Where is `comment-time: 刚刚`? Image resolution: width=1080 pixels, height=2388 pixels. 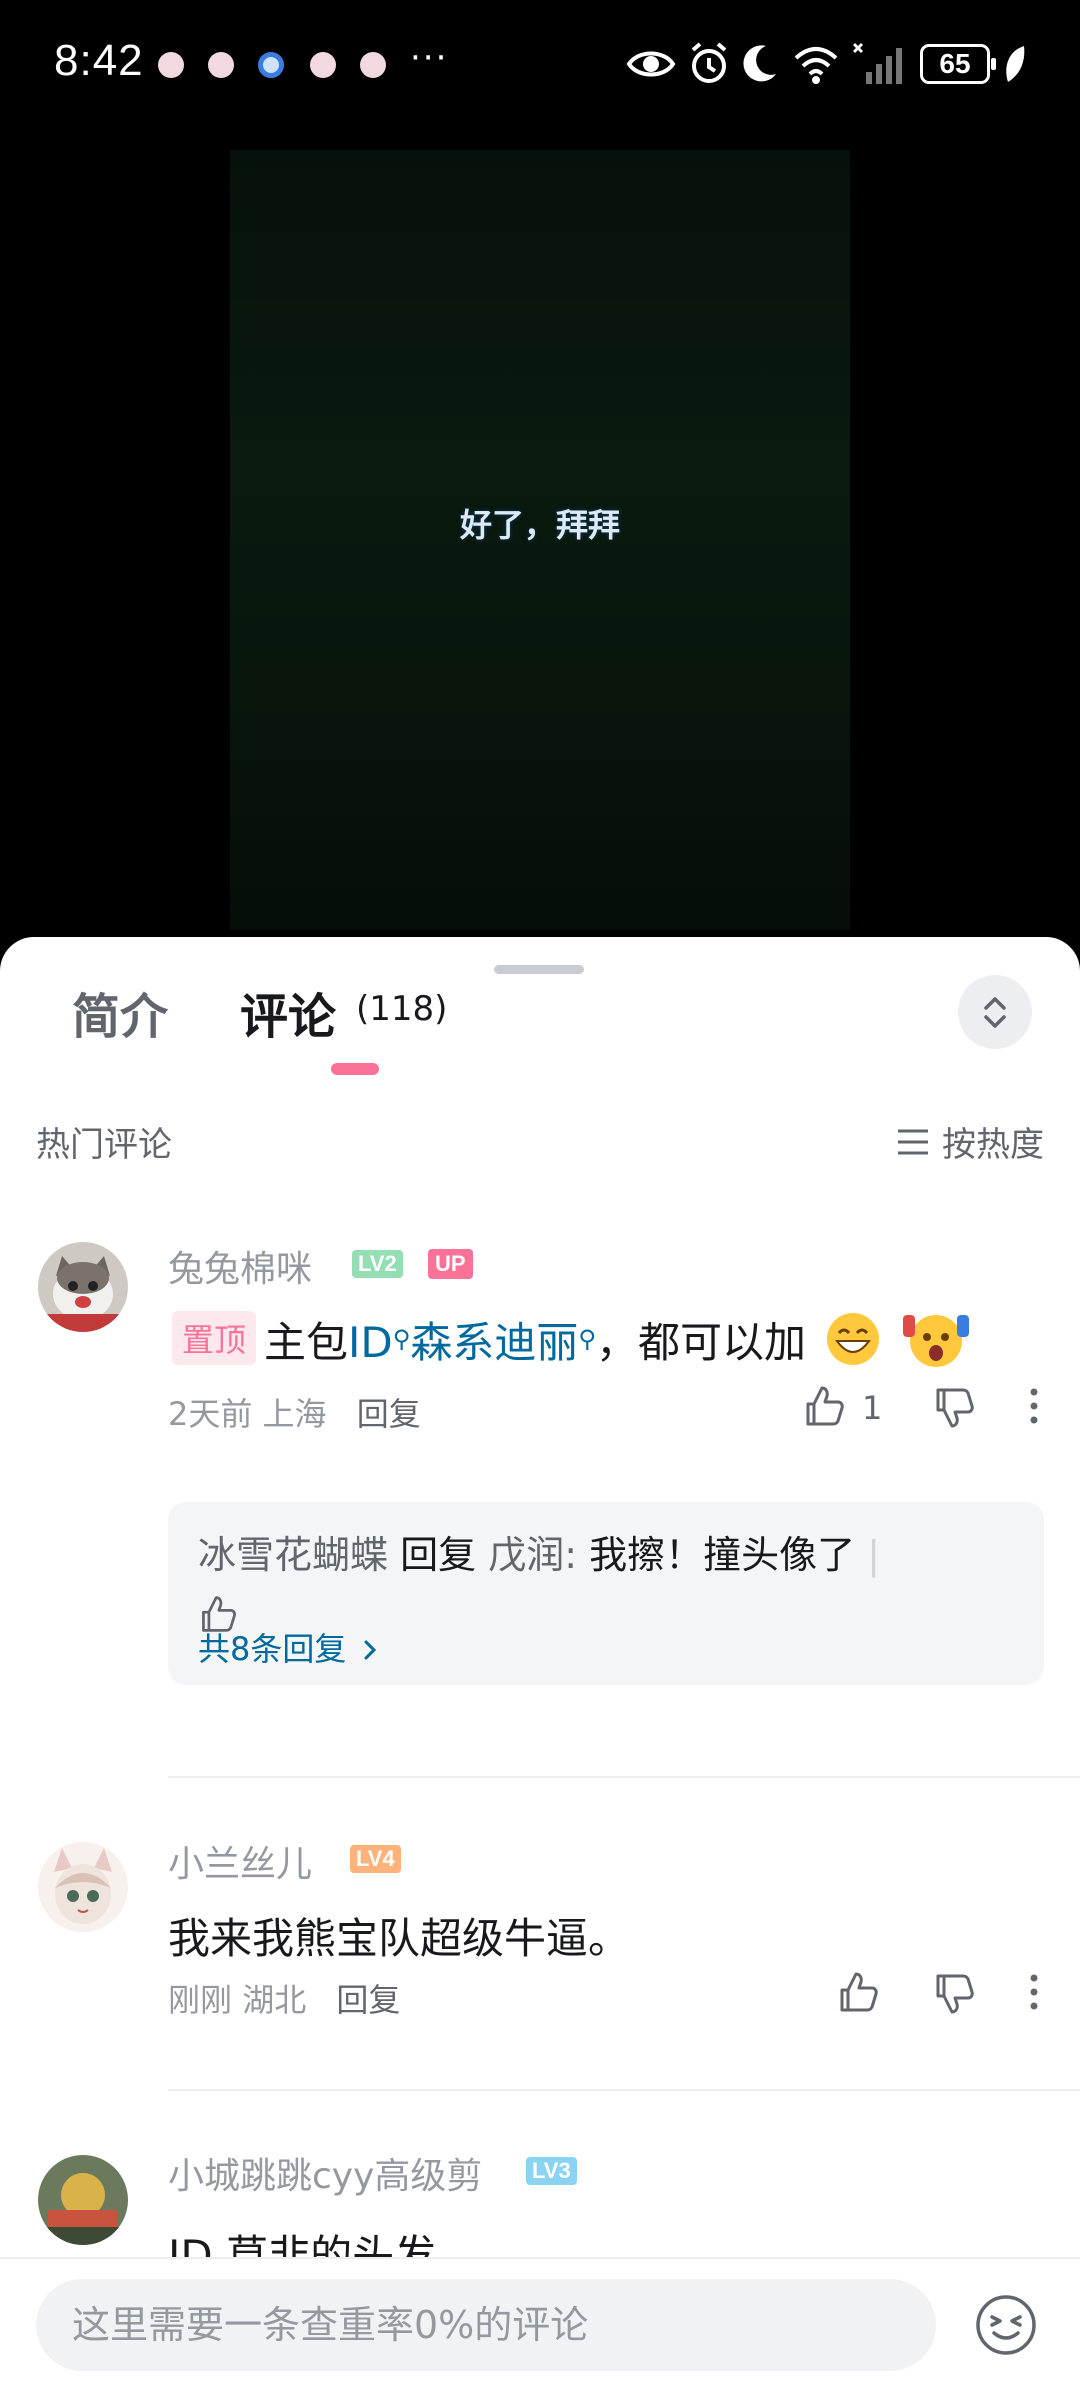
comment-time: 刚刚 is located at coordinates (200, 2000).